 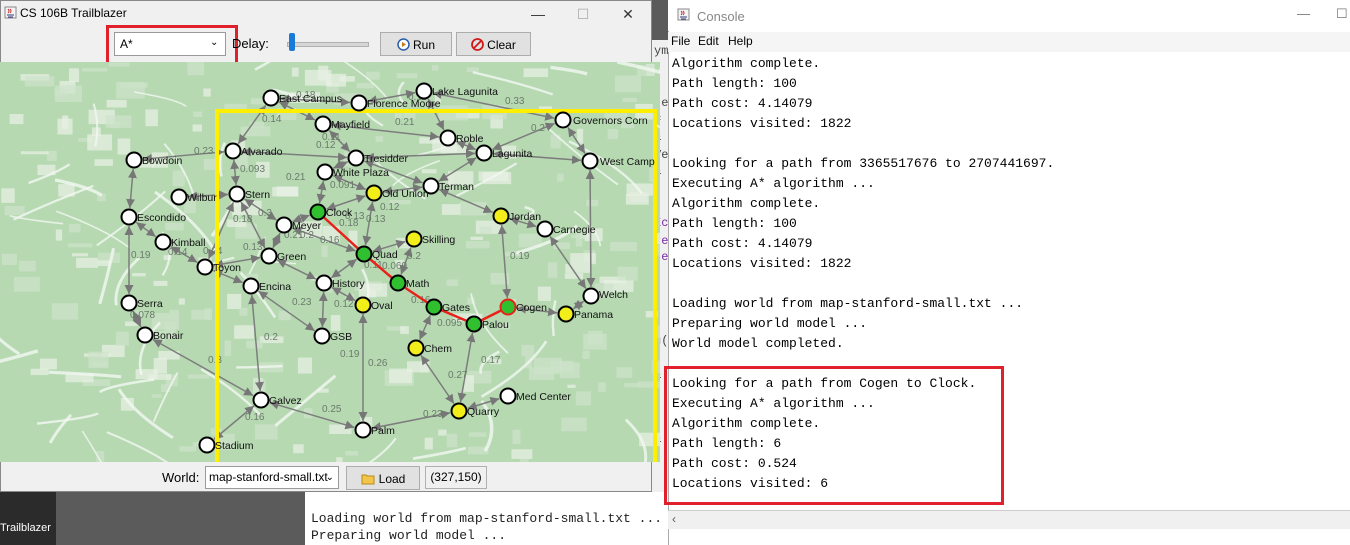 I want to click on map-node: Lagunita, so click(x=504, y=153).